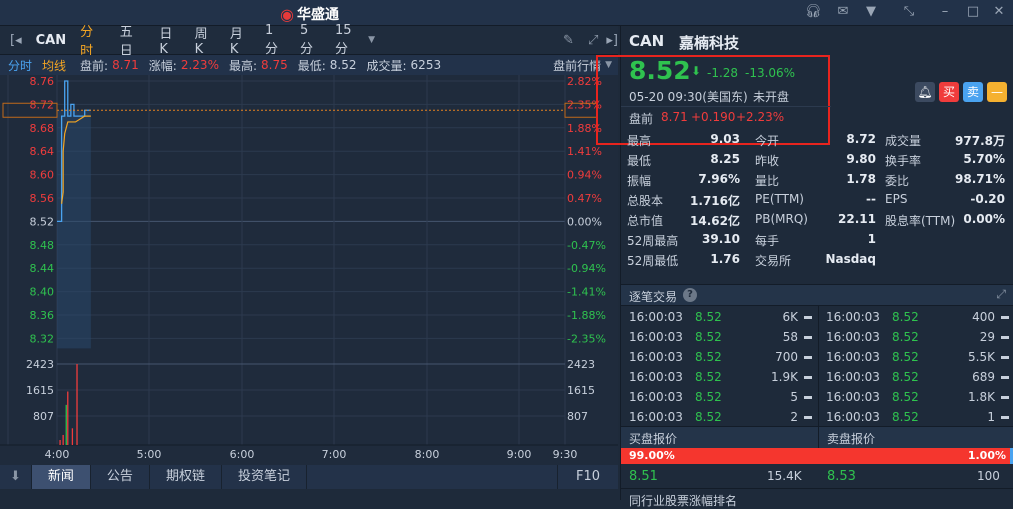 Image resolution: width=1013 pixels, height=509 pixels. Describe the element at coordinates (93, 40) in the screenshot. I see `tab-intraday: 分时` at that location.